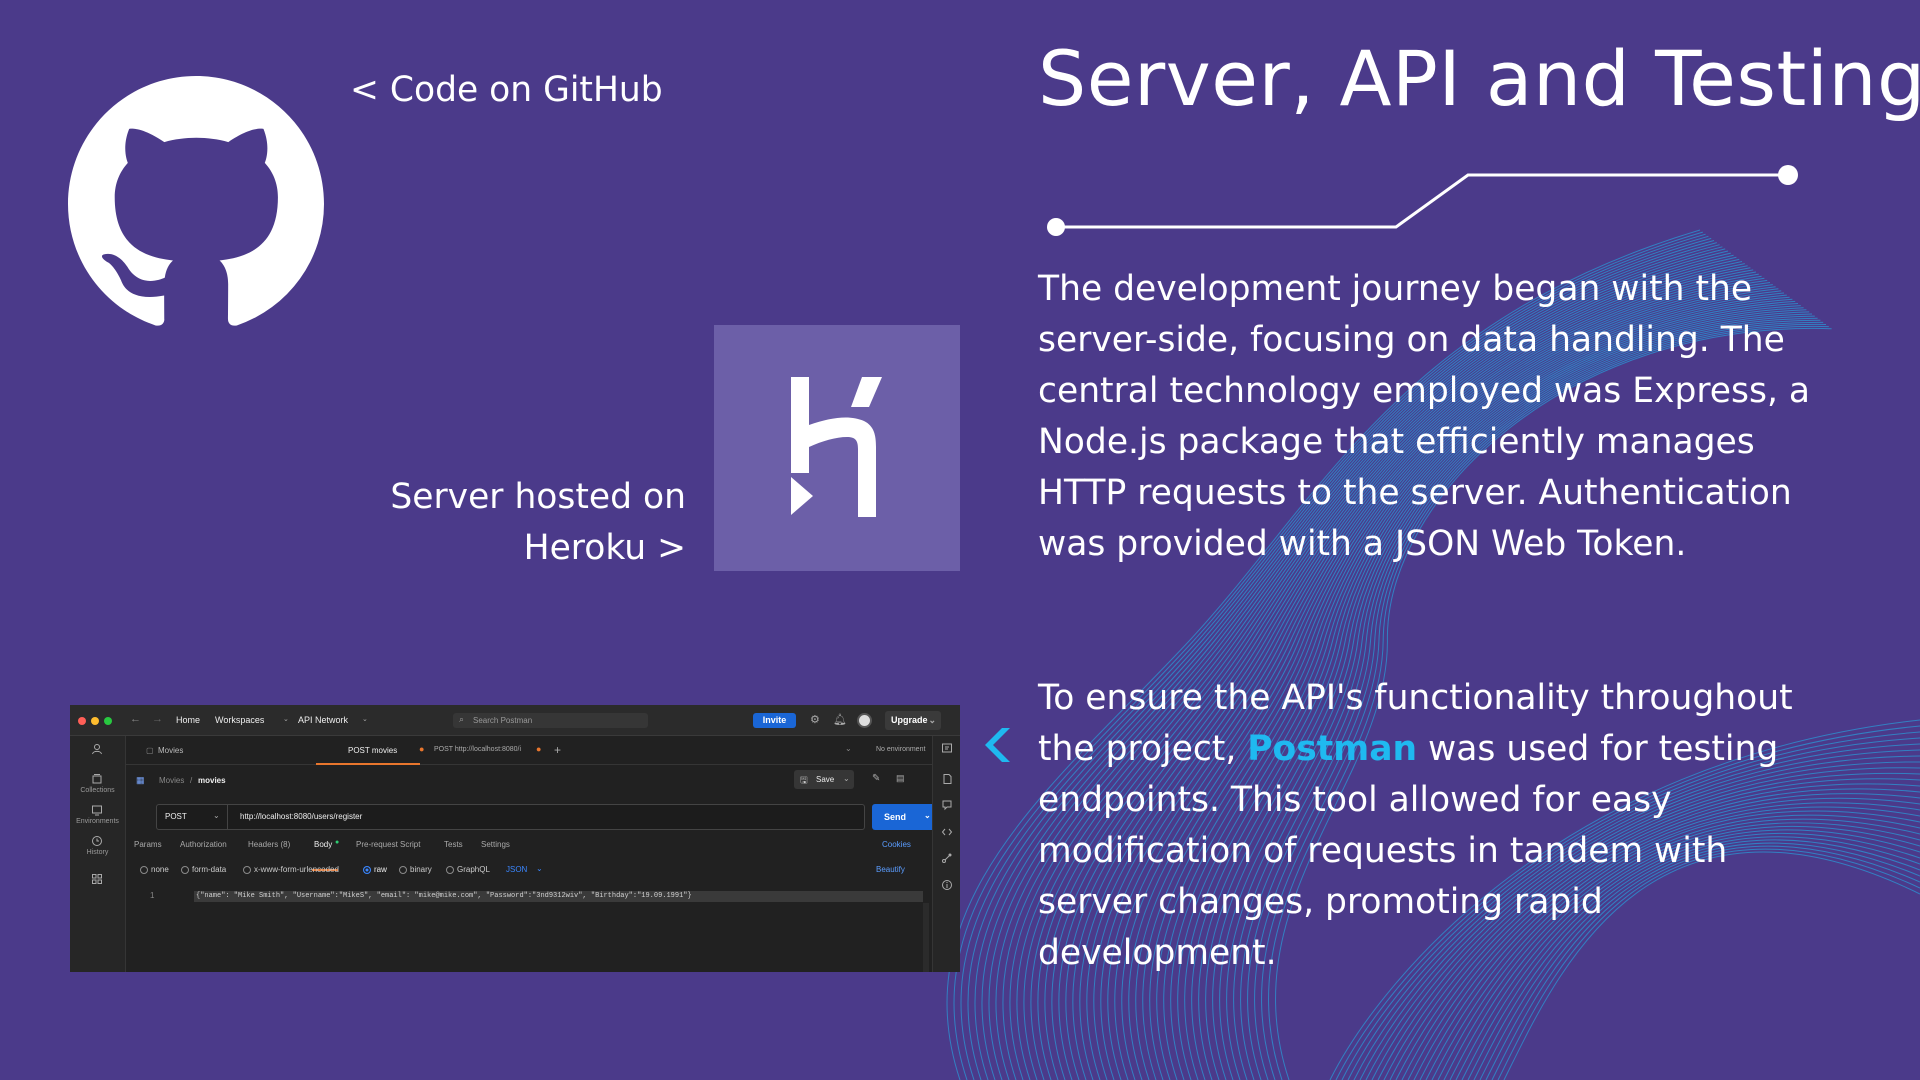  Describe the element at coordinates (538, 497) in the screenshot. I see `heroku-label-line1: Server hosted on` at that location.